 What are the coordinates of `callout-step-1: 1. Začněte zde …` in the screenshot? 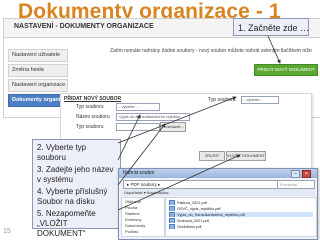 It's located at (271, 27).